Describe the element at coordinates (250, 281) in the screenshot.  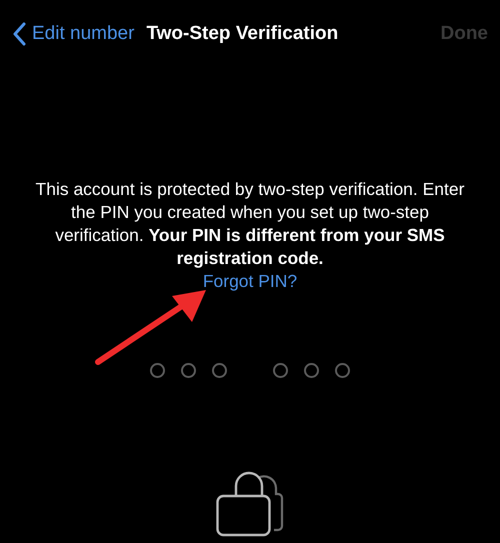
I see `forgot-pin-link: Forgot PIN?` at that location.